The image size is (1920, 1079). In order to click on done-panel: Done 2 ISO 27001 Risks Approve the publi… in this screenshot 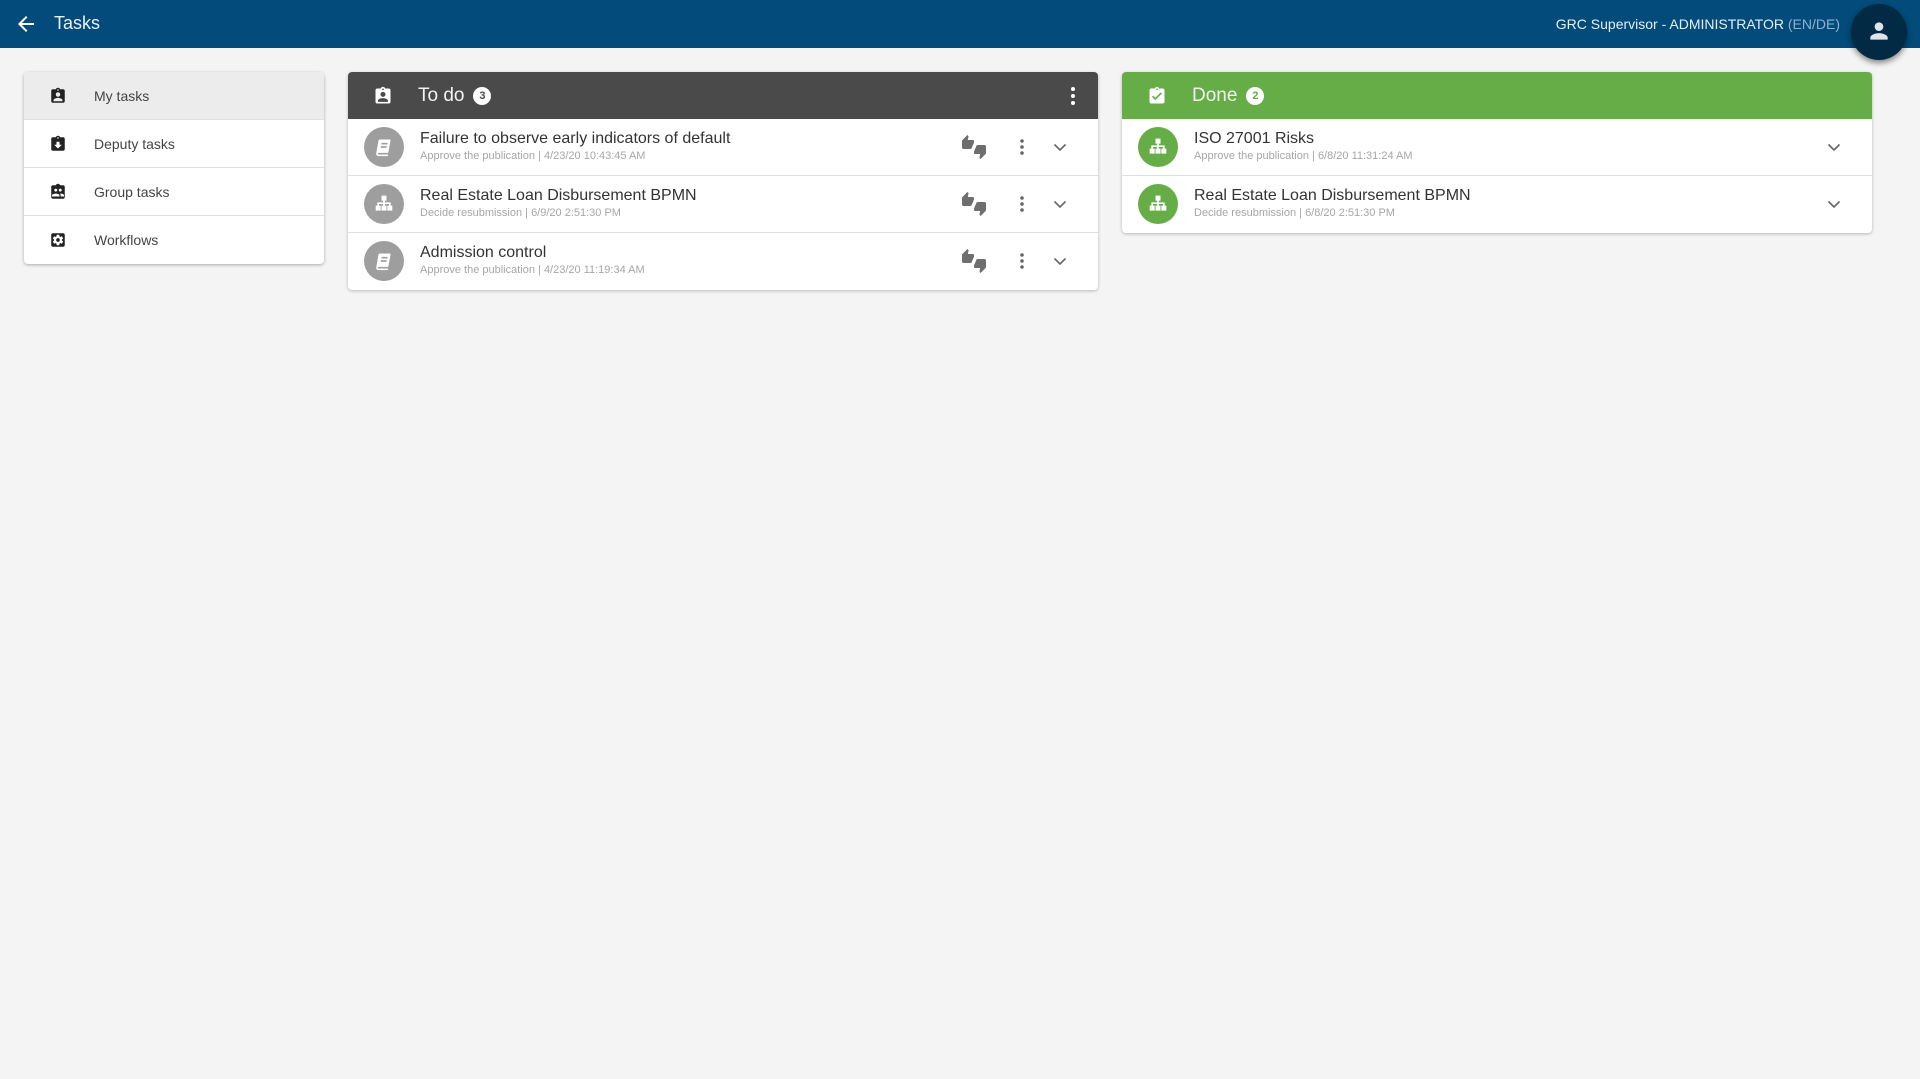, I will do `click(1497, 152)`.